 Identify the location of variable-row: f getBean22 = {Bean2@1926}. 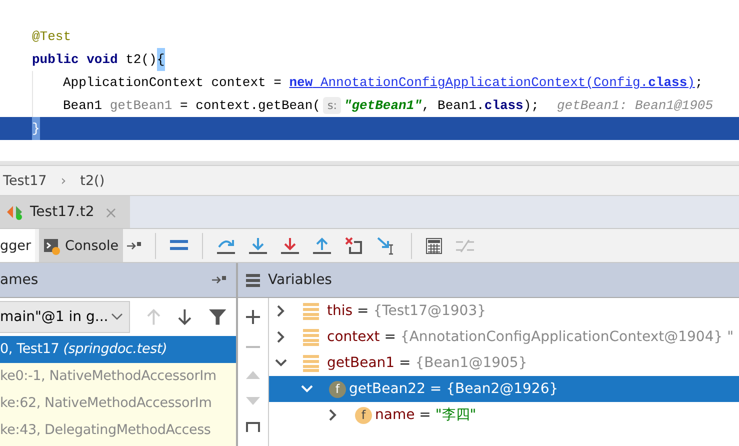
(504, 389).